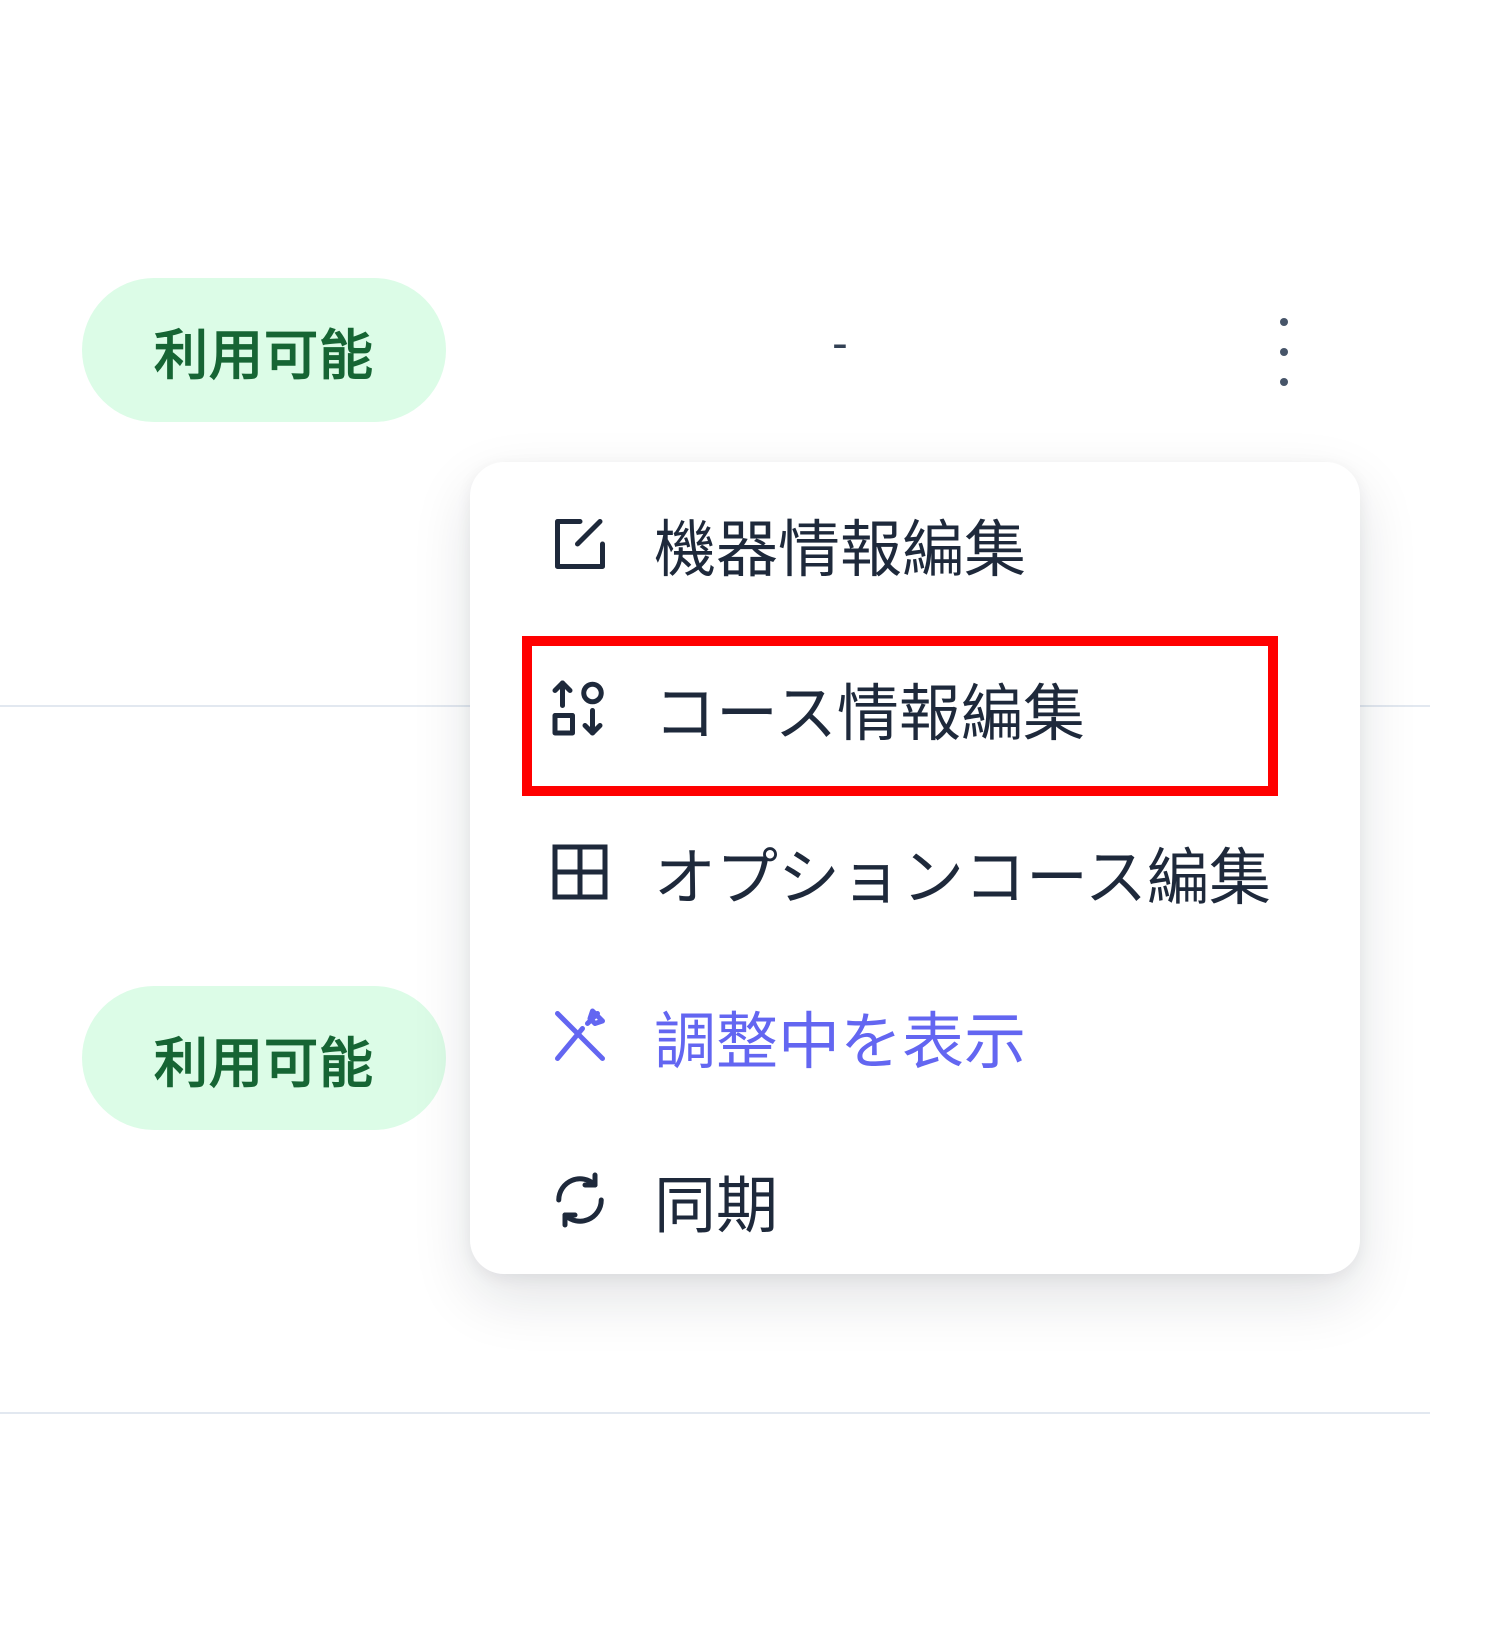  I want to click on menu-item-label: 調整中を表示, so click(840, 1041).